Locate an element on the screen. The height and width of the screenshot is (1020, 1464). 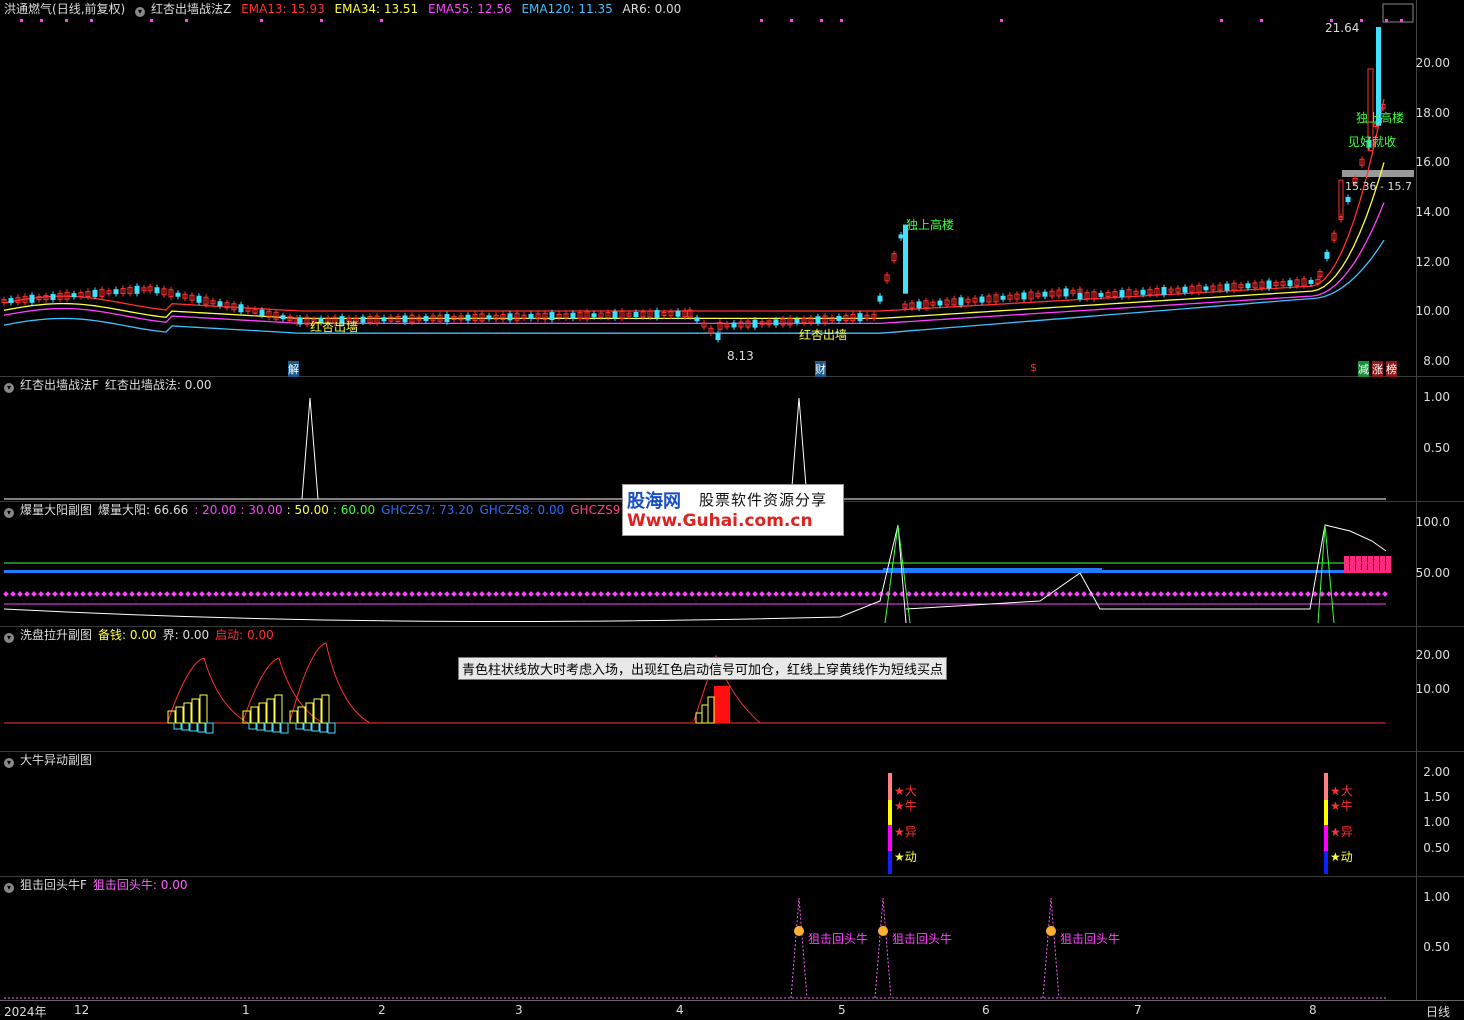
dushang-gaolou-2: 独上高楼 is located at coordinates (1380, 118).